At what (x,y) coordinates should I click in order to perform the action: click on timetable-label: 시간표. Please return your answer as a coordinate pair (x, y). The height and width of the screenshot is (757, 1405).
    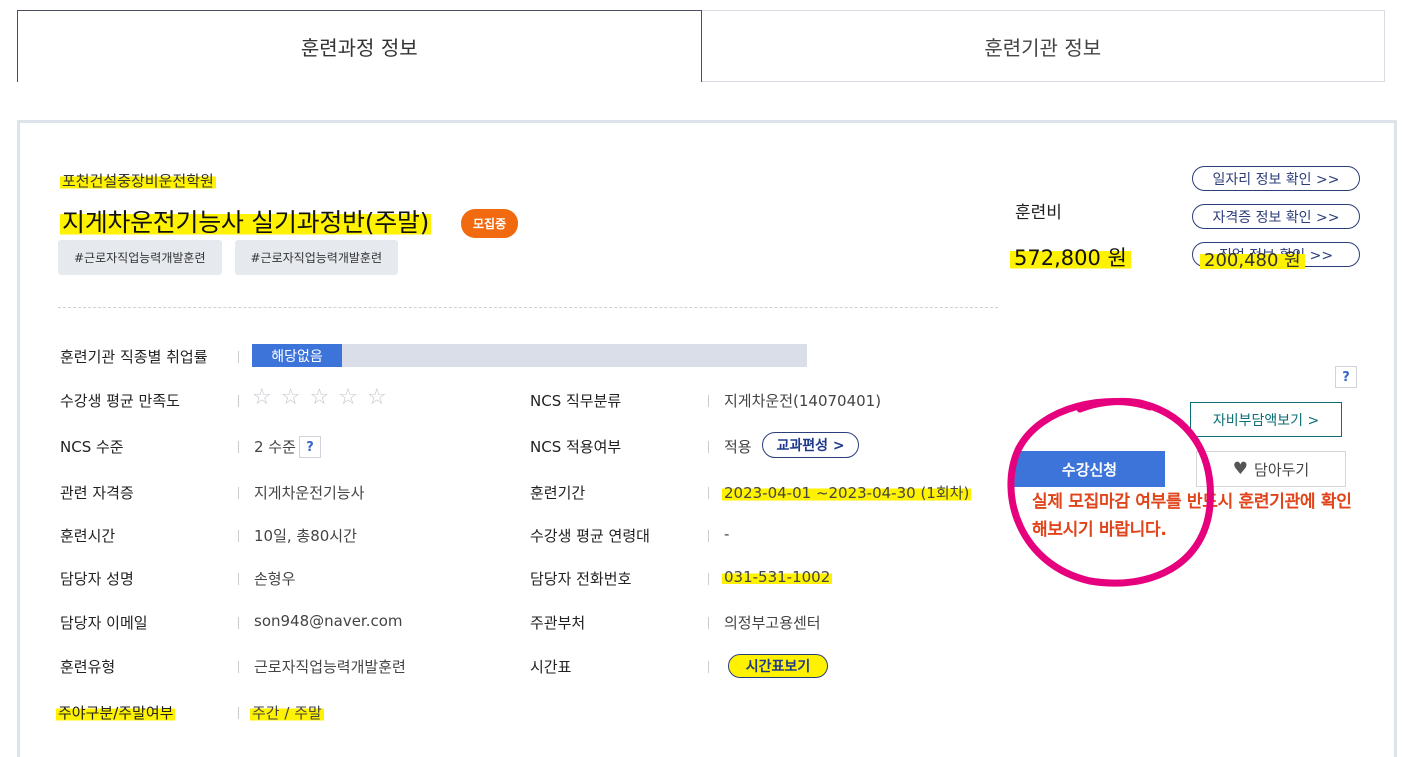
    Looking at the image, I should click on (551, 667).